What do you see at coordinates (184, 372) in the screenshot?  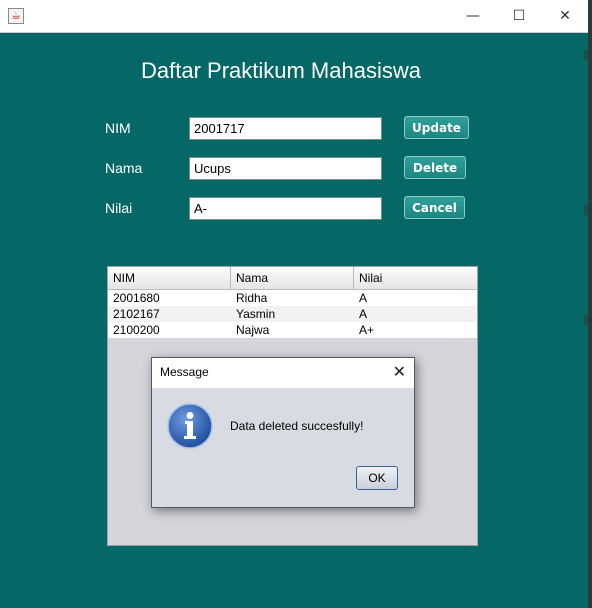 I see `dialog-title: Message` at bounding box center [184, 372].